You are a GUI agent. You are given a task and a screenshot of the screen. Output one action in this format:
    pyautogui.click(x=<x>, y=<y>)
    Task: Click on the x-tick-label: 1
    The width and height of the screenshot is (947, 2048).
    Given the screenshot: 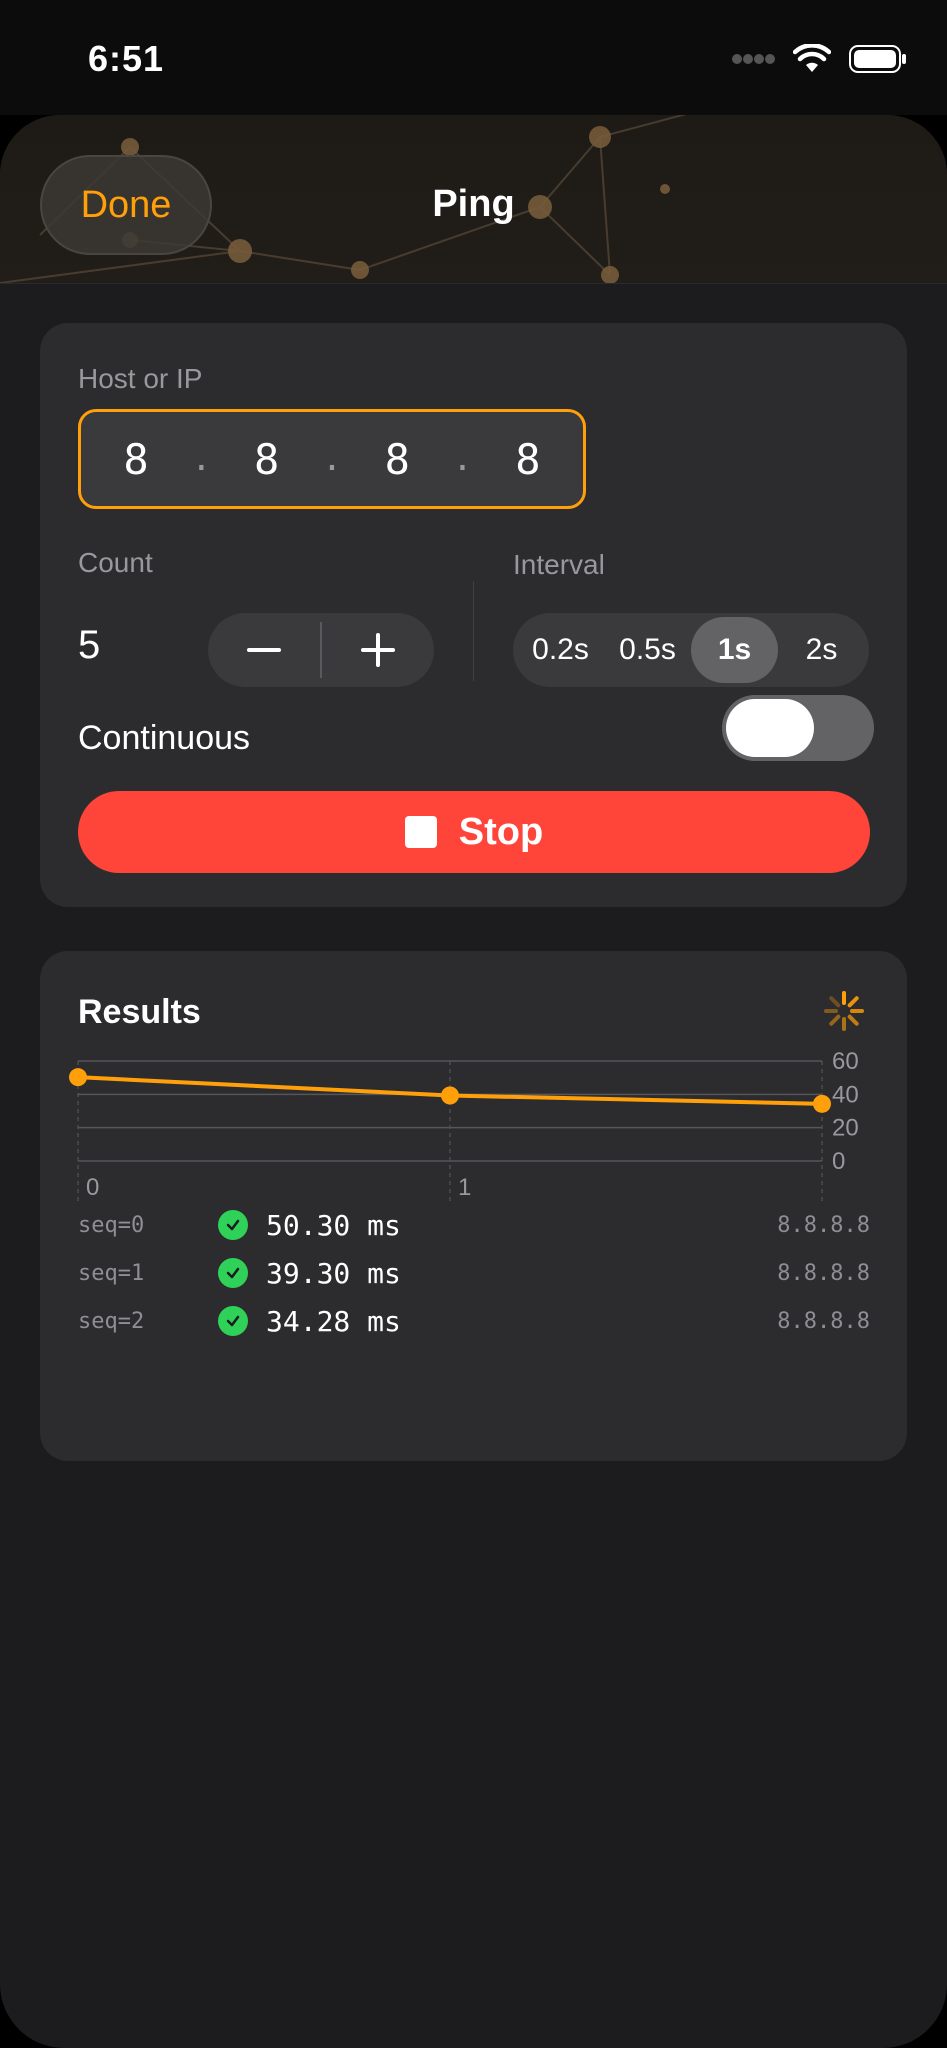 What is the action you would take?
    pyautogui.click(x=464, y=1187)
    